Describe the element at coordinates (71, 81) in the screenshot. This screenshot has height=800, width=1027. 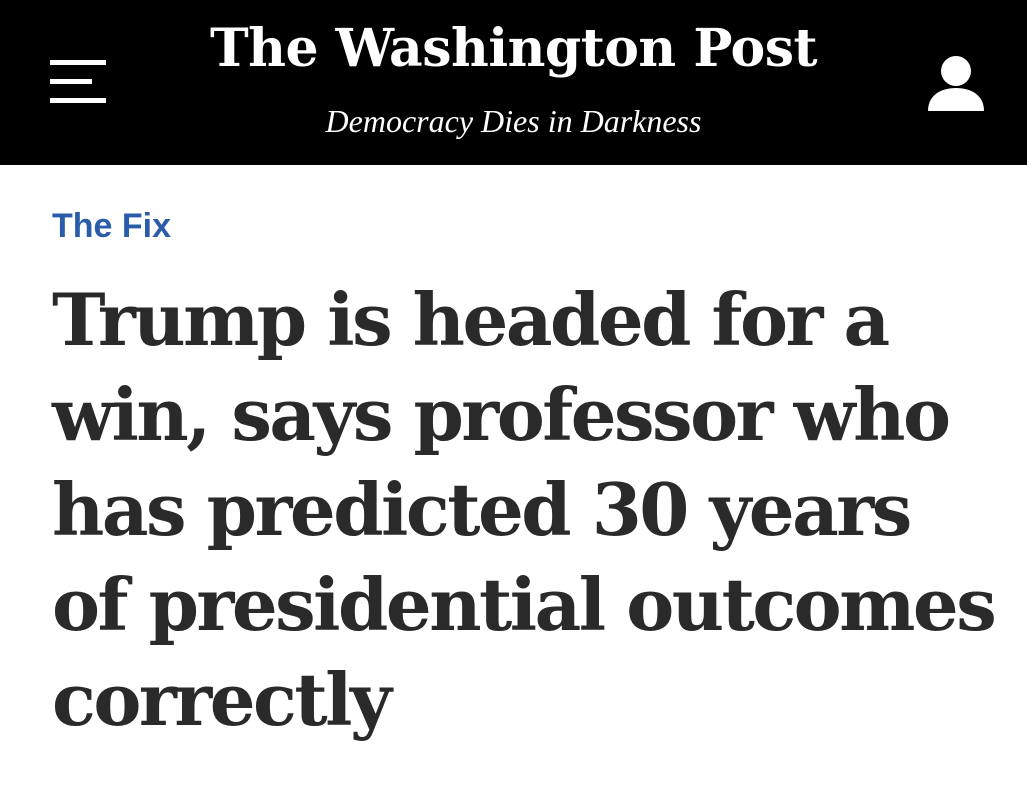
I see `menu-bar-middle` at that location.